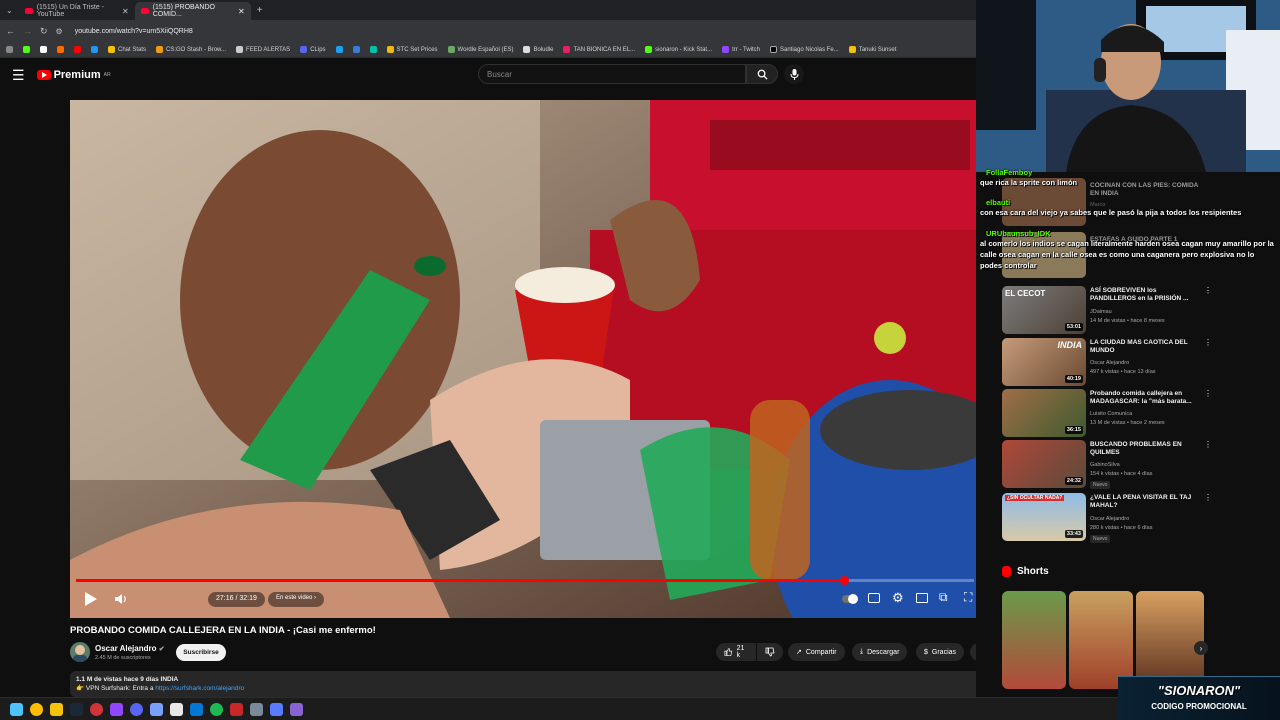 The image size is (1280, 720). What do you see at coordinates (313, 49) in the screenshot?
I see `bookmark-item: CLips` at bounding box center [313, 49].